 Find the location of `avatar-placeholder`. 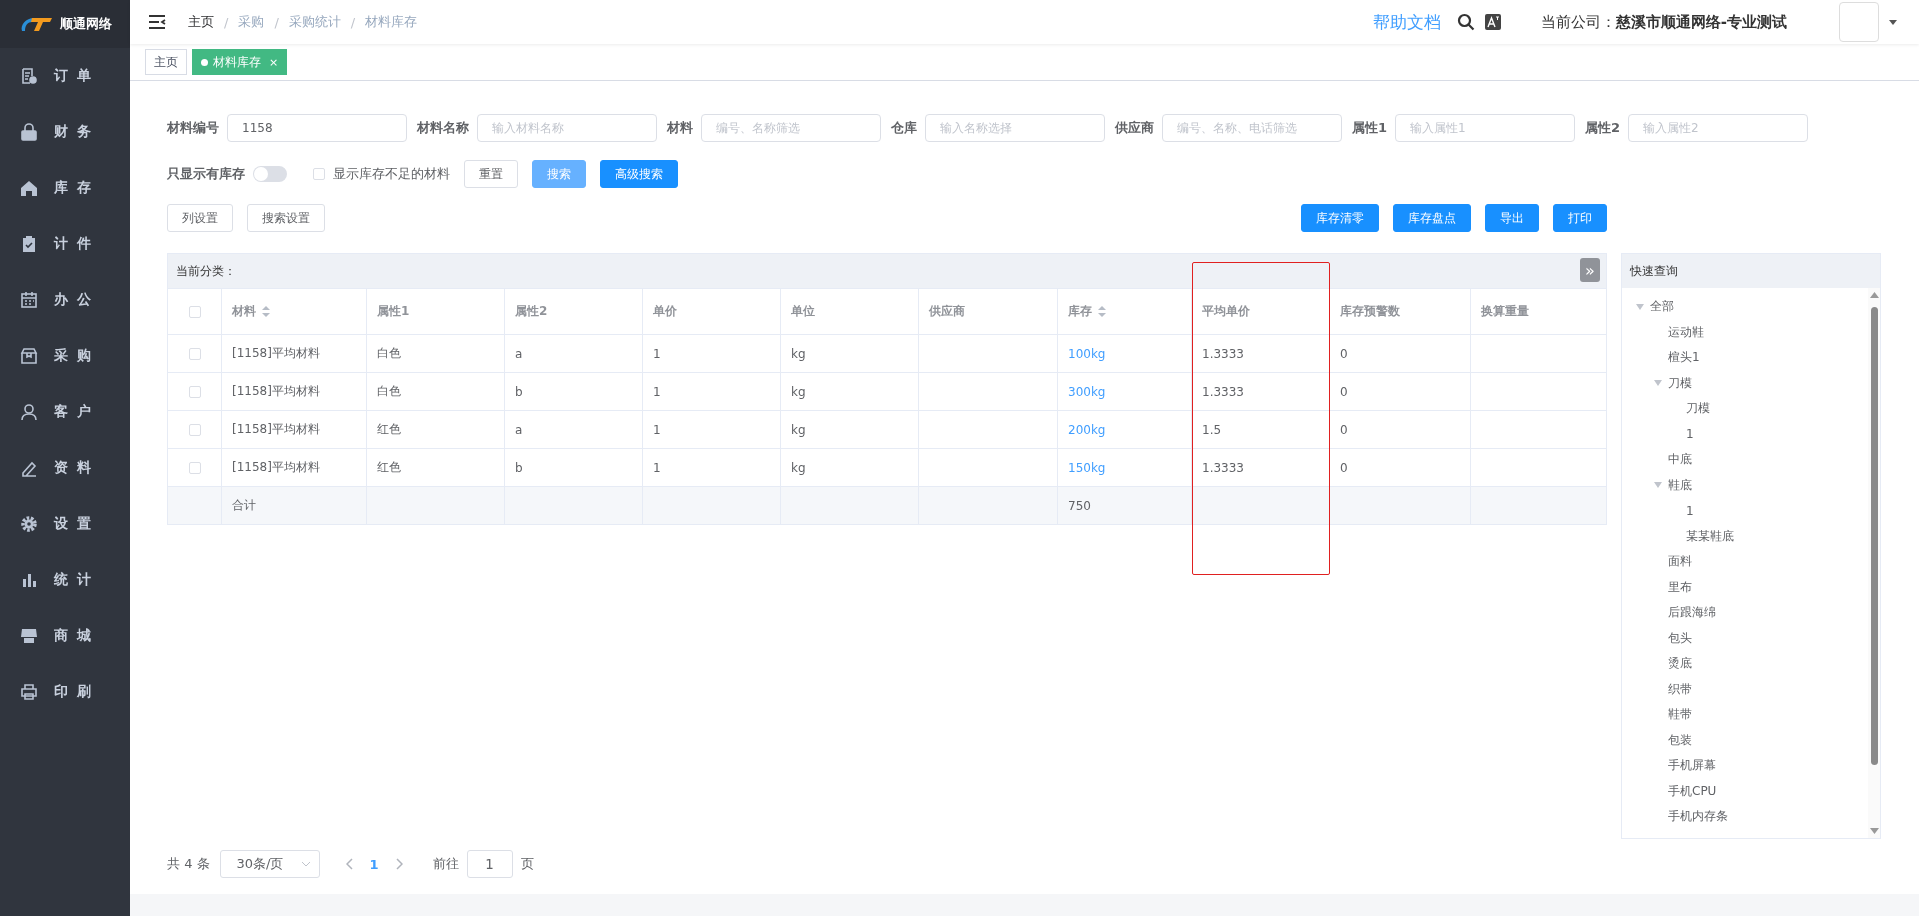

avatar-placeholder is located at coordinates (1859, 22).